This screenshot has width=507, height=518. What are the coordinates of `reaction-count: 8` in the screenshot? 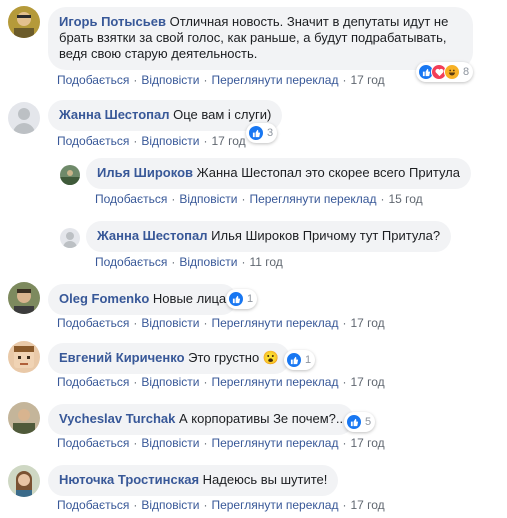 It's located at (445, 72).